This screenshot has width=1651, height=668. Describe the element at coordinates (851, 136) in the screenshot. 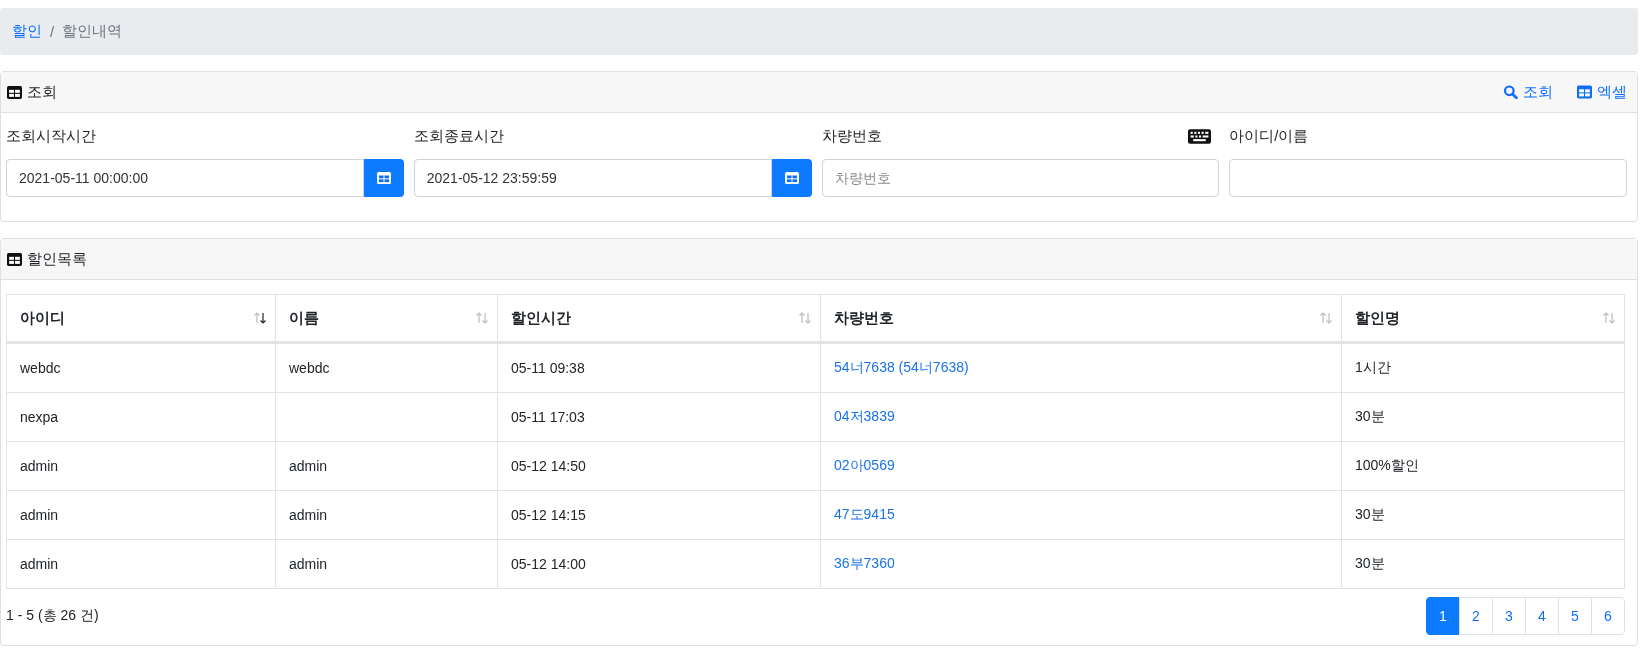

I see `field-label: 차량번호` at that location.